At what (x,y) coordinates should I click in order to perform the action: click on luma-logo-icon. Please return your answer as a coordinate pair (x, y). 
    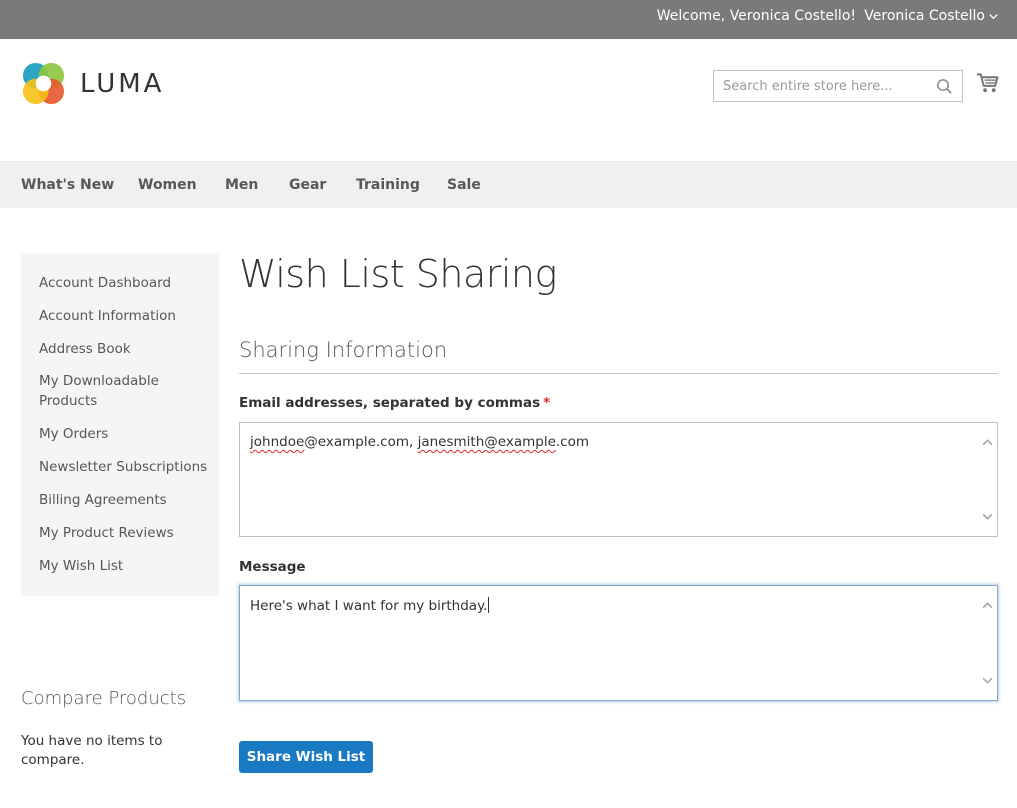
    Looking at the image, I should click on (43, 83).